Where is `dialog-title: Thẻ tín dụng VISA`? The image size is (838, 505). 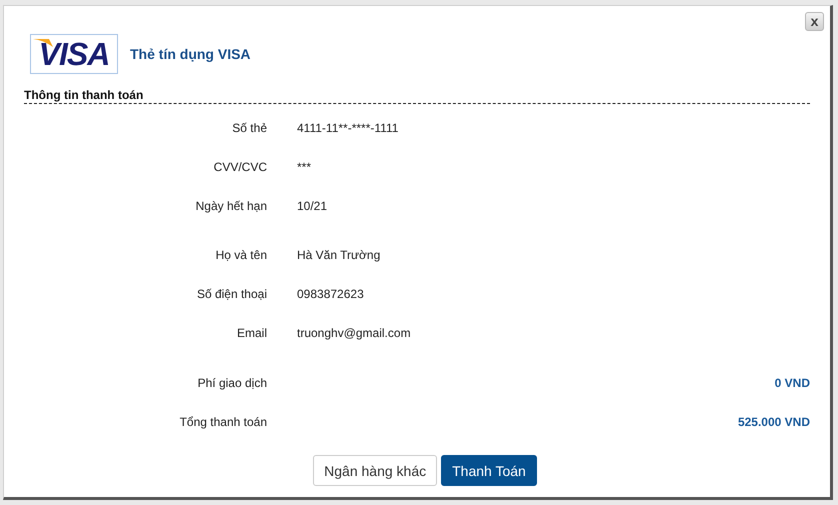 dialog-title: Thẻ tín dụng VISA is located at coordinates (190, 54).